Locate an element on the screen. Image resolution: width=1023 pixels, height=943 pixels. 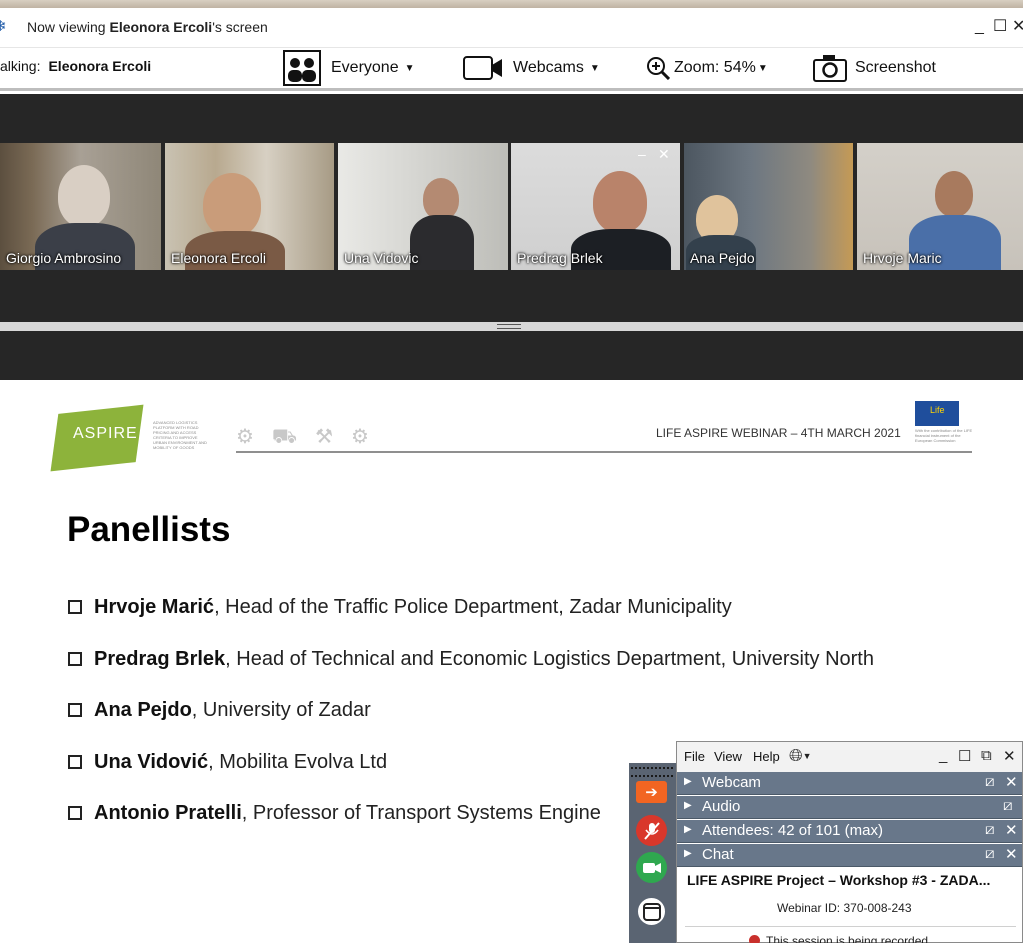
zoom-dropdown: Zoom: 54% ▼ is located at coordinates (707, 68).